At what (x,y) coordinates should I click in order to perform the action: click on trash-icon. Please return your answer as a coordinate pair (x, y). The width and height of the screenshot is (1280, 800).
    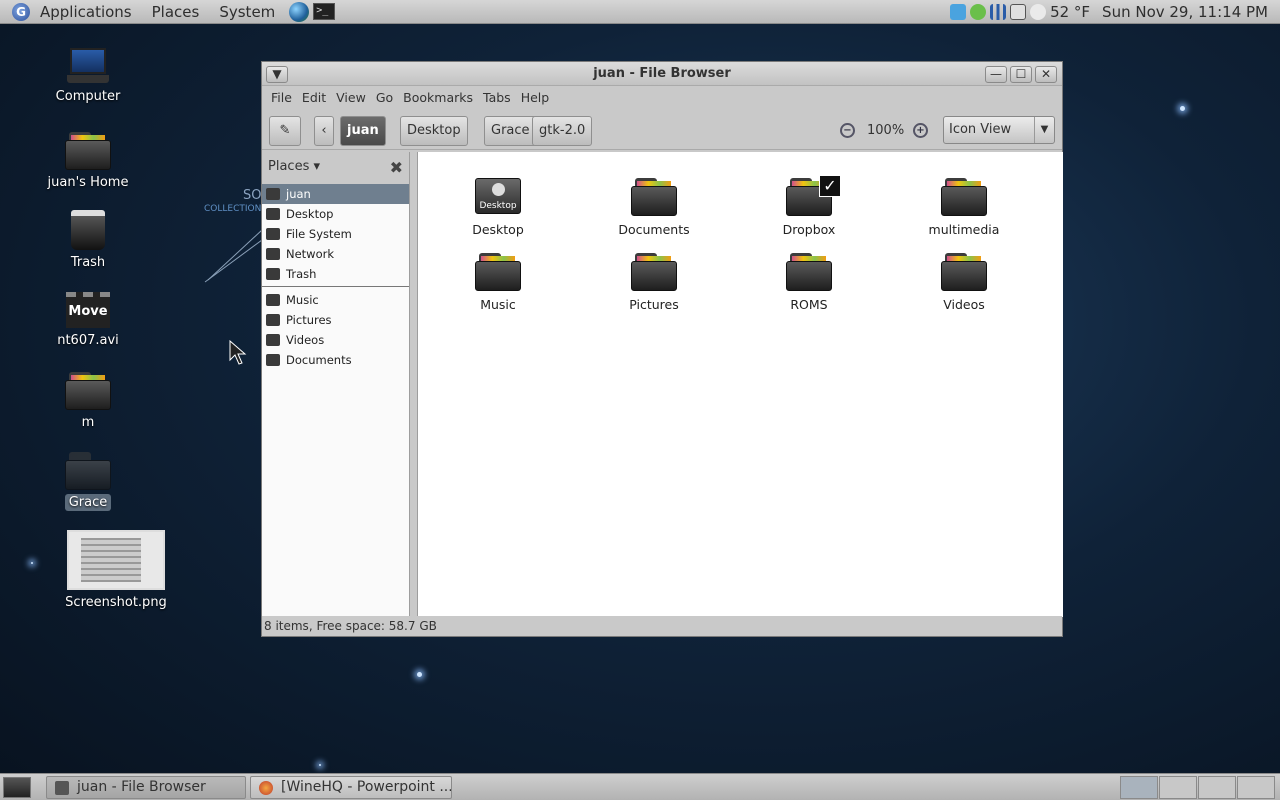
    Looking at the image, I should click on (273, 274).